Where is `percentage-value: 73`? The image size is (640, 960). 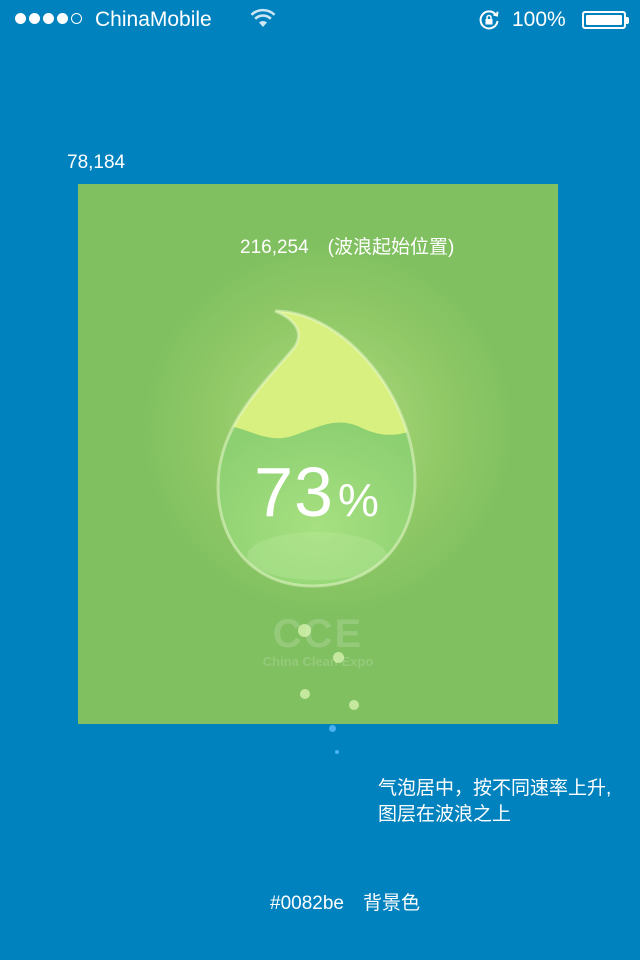
percentage-value: 73 is located at coordinates (294, 492).